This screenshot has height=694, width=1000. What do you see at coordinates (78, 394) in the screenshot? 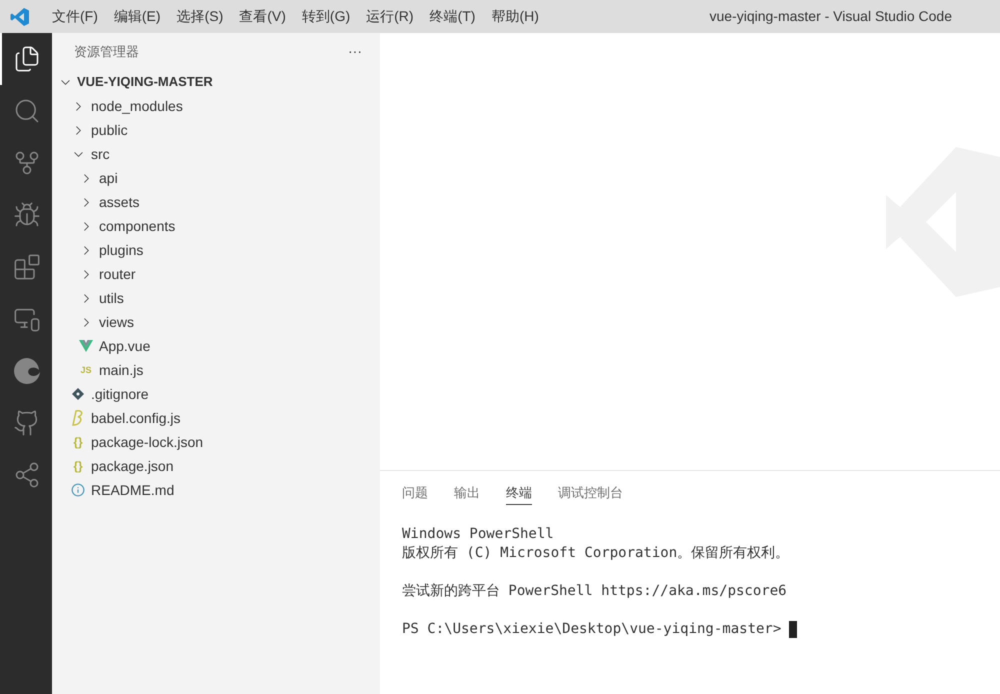
I see `diamond-icon` at bounding box center [78, 394].